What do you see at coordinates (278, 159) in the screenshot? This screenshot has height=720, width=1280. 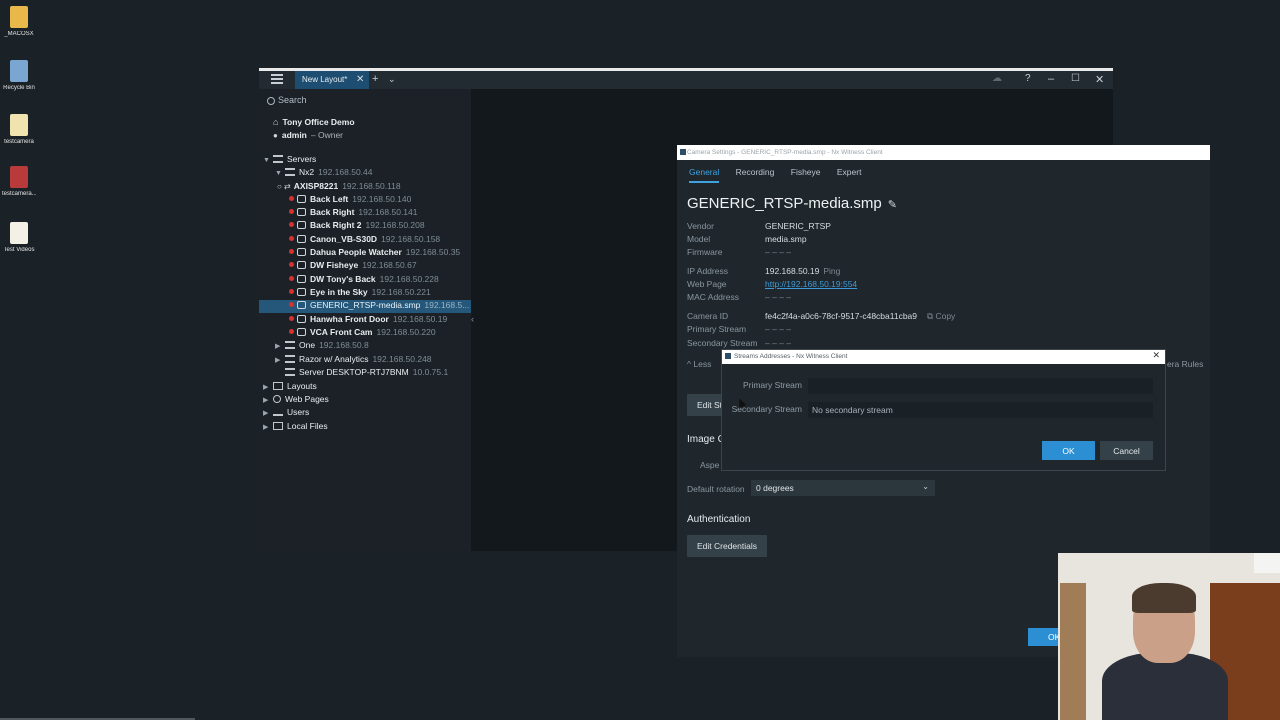 I see `servers-icon` at bounding box center [278, 159].